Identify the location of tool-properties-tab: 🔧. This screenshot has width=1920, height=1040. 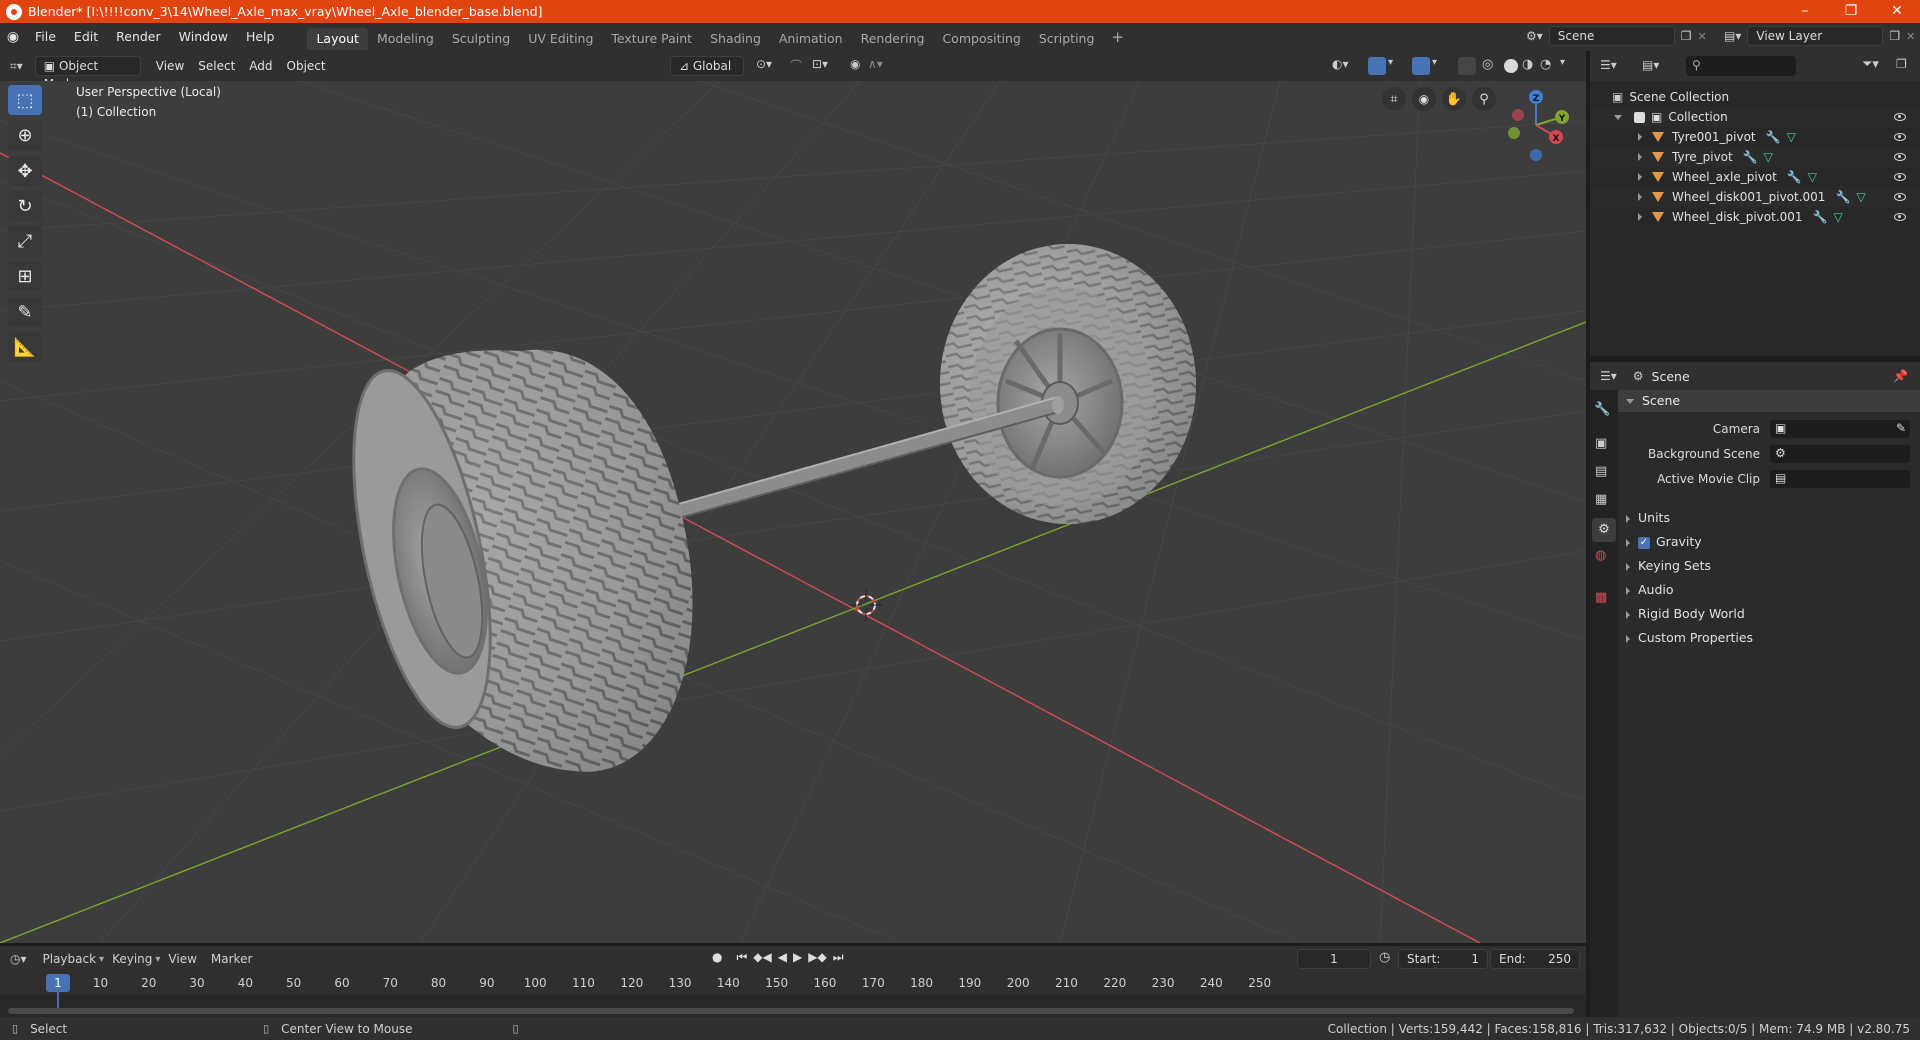
(1602, 409).